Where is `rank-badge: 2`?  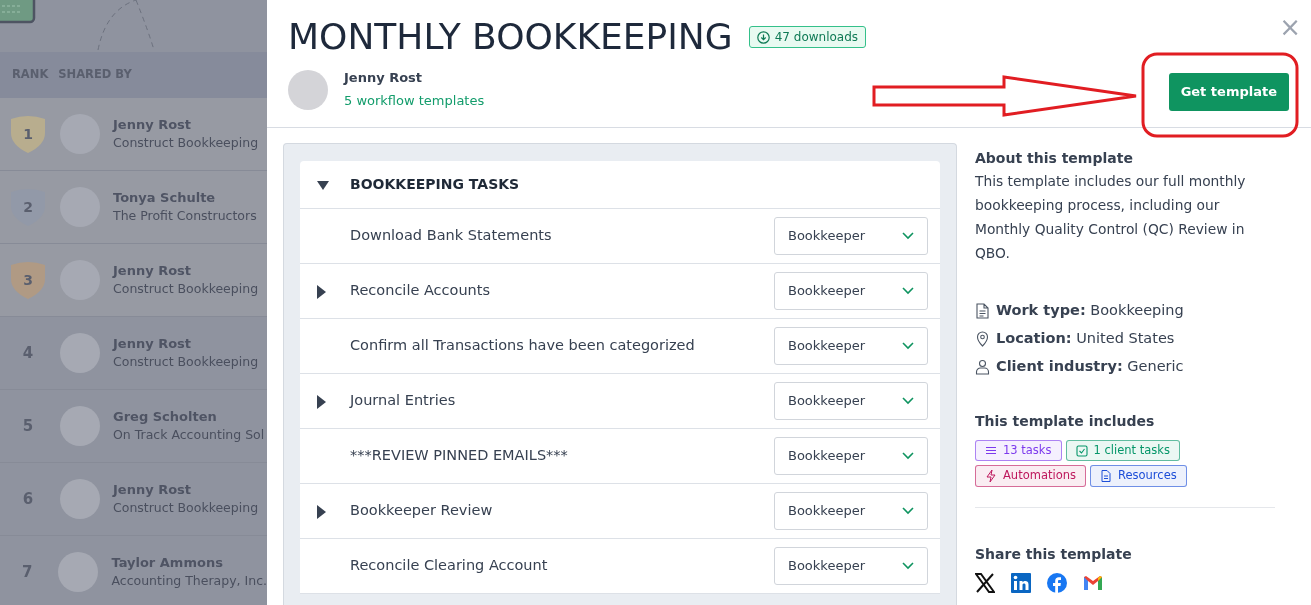 rank-badge: 2 is located at coordinates (28, 207).